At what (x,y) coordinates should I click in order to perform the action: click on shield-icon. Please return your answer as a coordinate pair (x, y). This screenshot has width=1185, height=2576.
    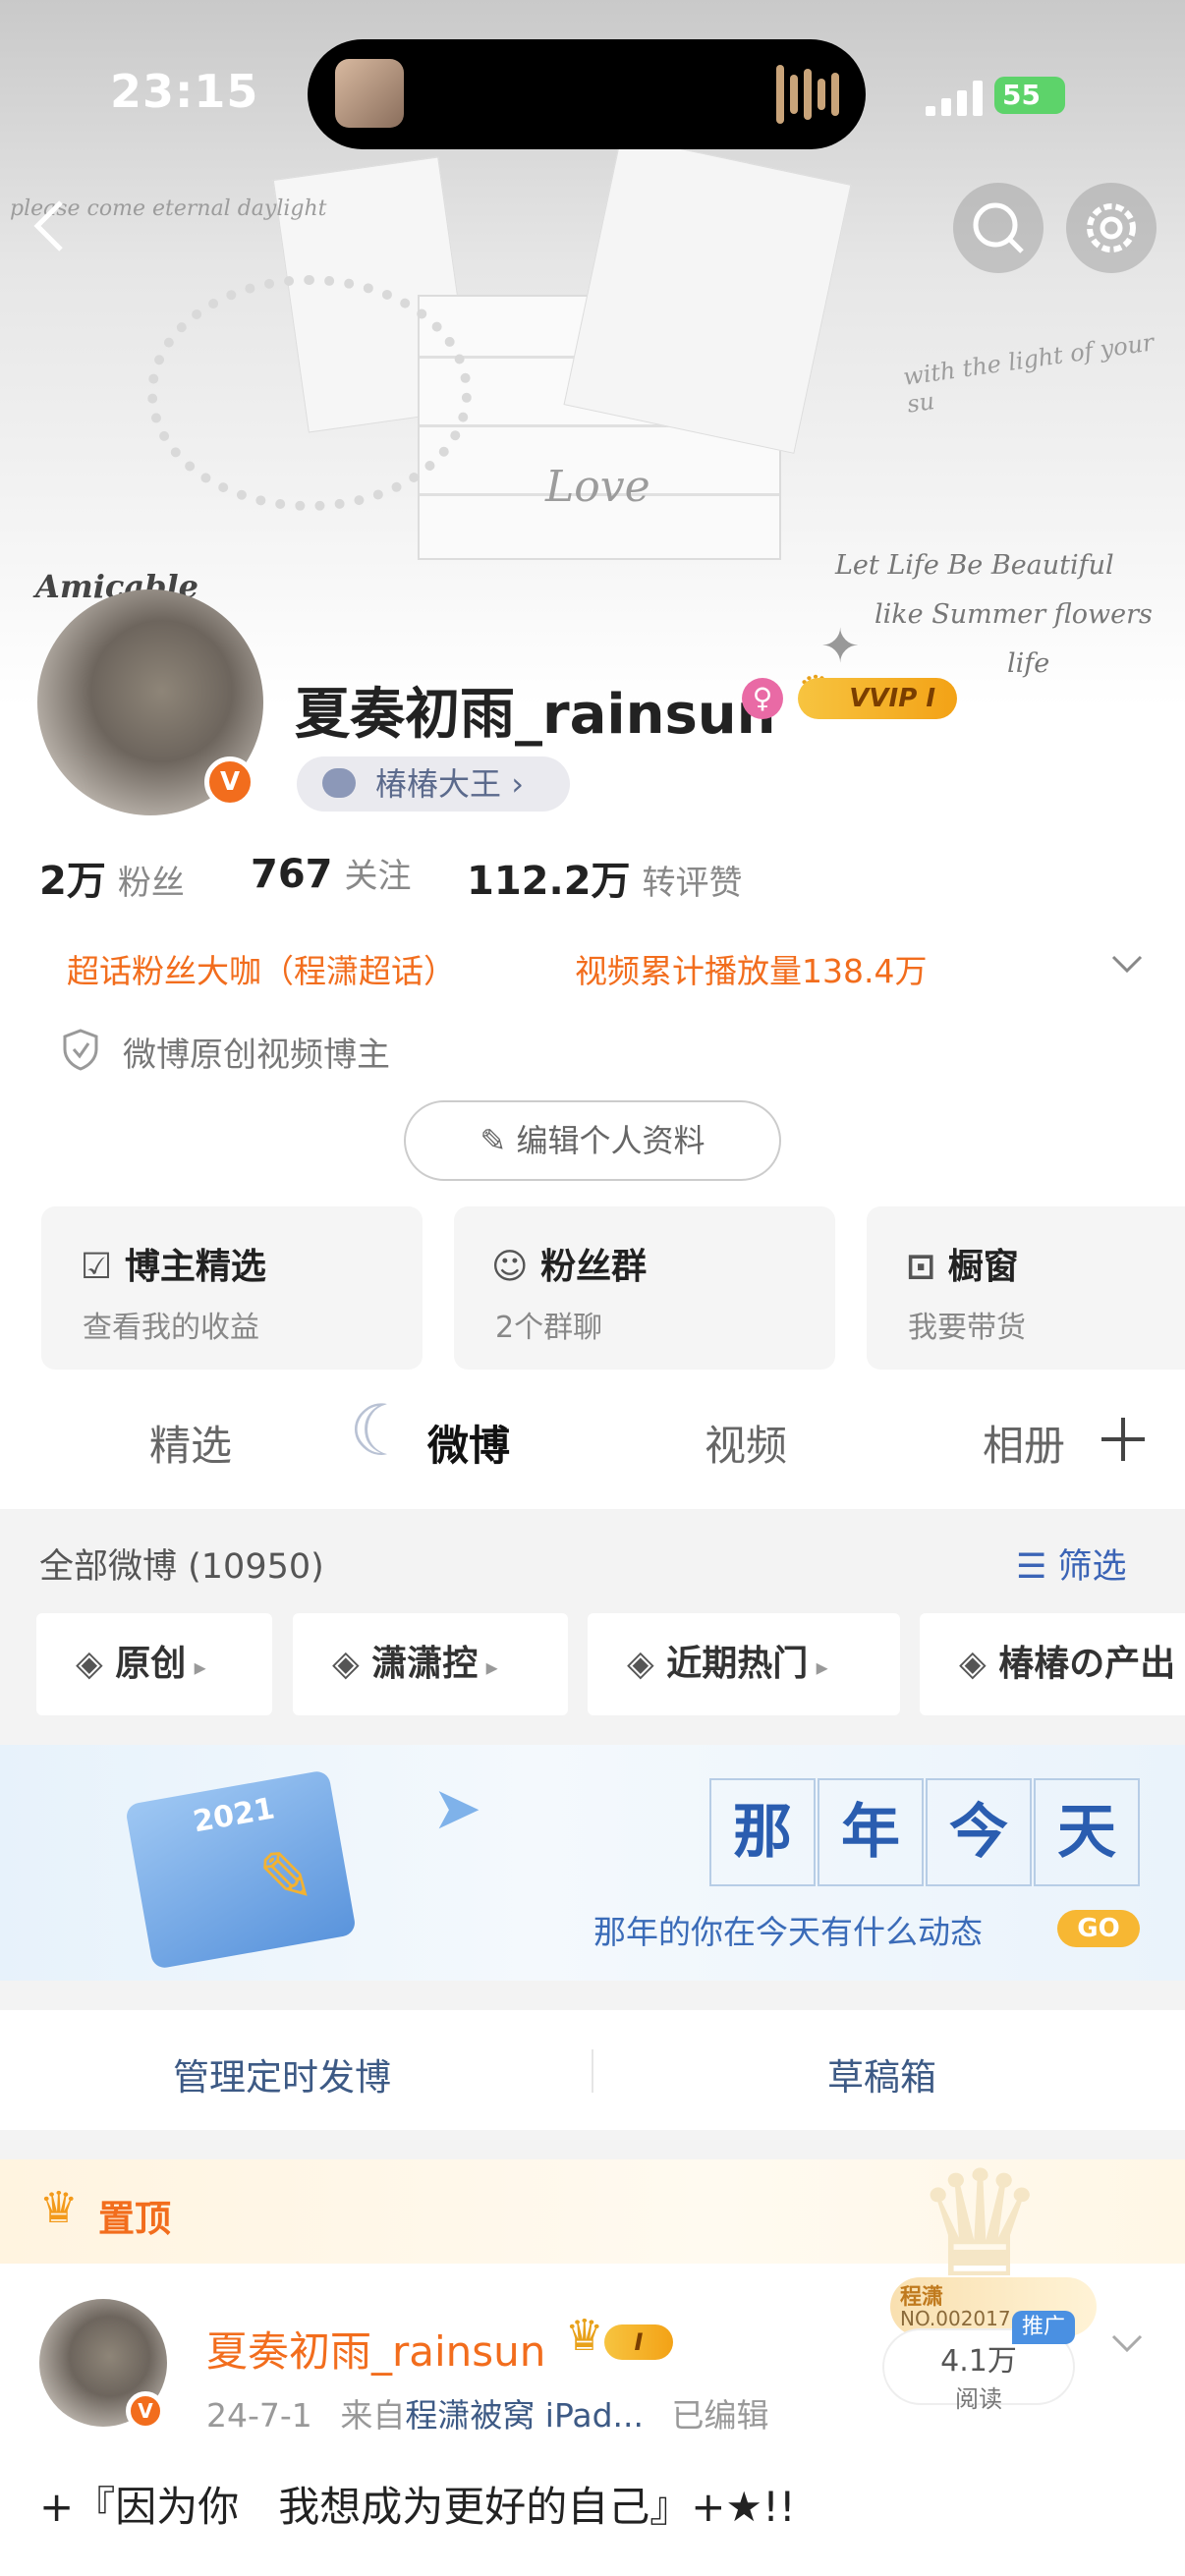
    Looking at the image, I should click on (81, 1049).